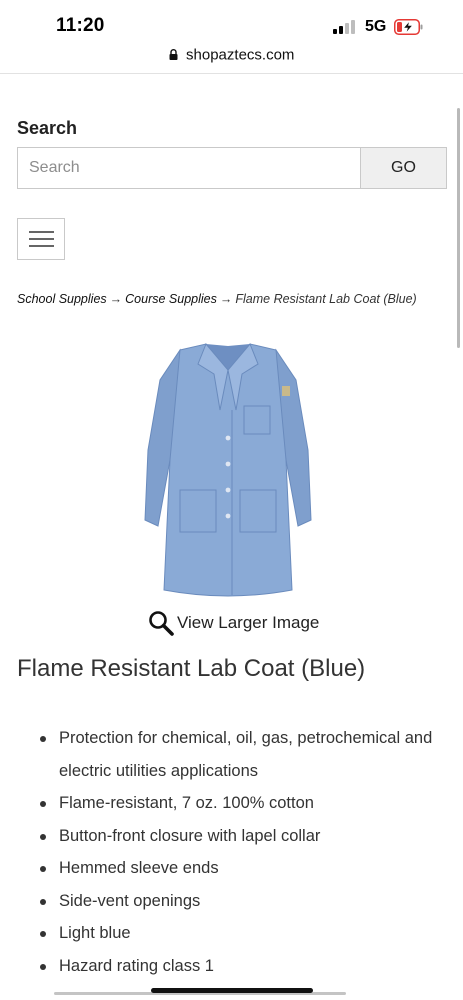 The image size is (463, 1000). I want to click on feature-item: Hazard rating class 1, so click(232, 966).